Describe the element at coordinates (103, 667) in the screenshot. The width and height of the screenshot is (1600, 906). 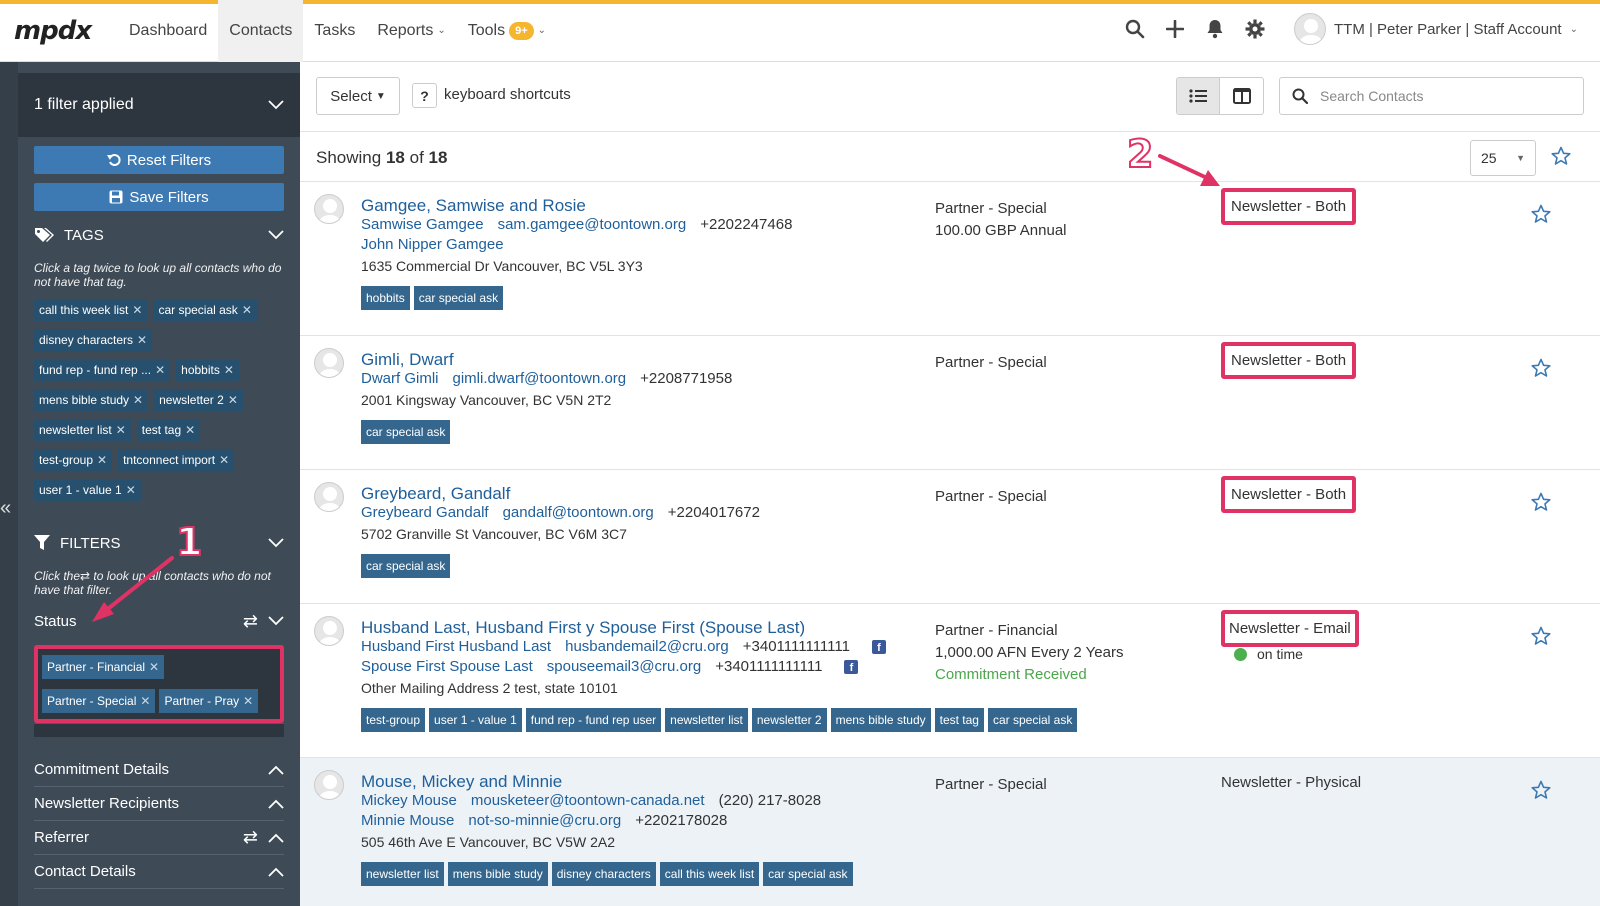
I see `status-chip: Partner - Financial ✕` at that location.